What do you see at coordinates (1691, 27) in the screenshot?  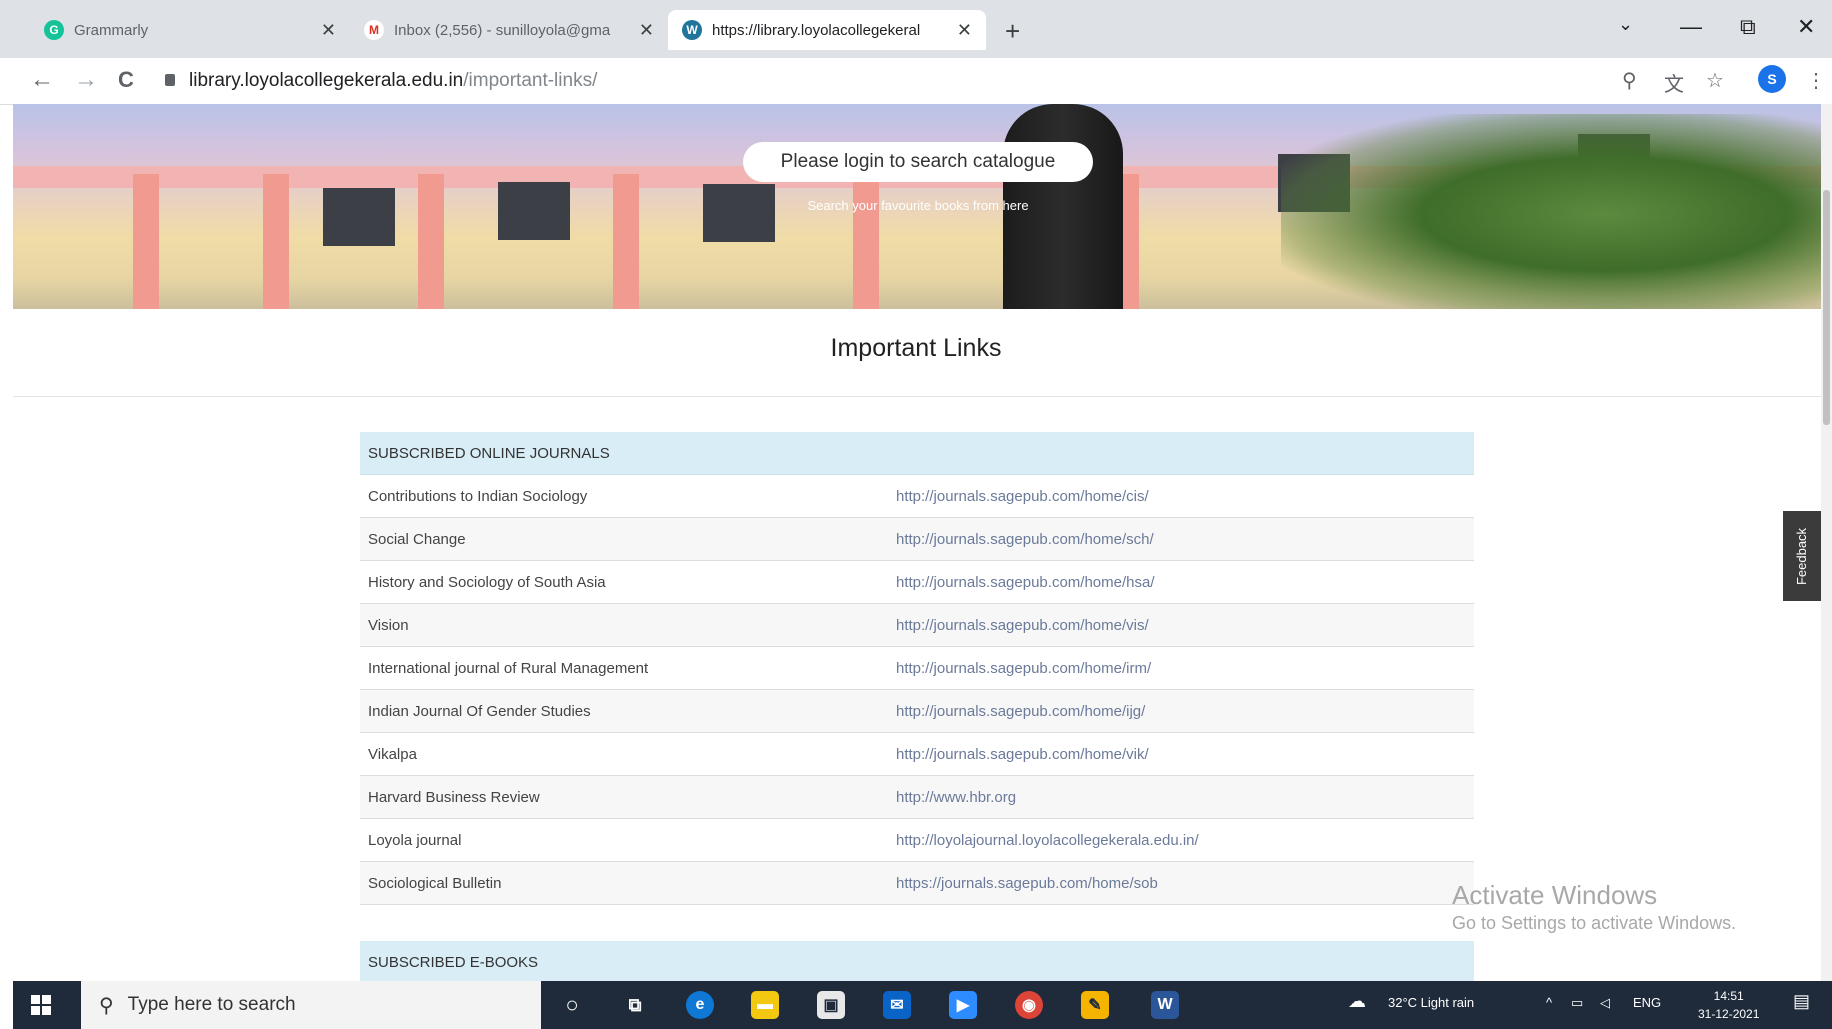 I see `minimize-button: —` at bounding box center [1691, 27].